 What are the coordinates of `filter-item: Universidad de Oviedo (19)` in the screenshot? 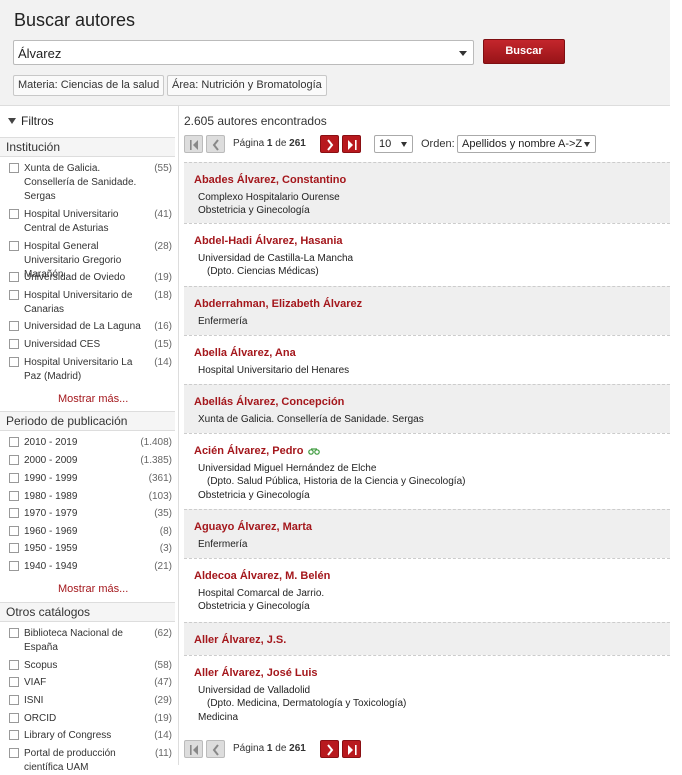 It's located at (90, 279).